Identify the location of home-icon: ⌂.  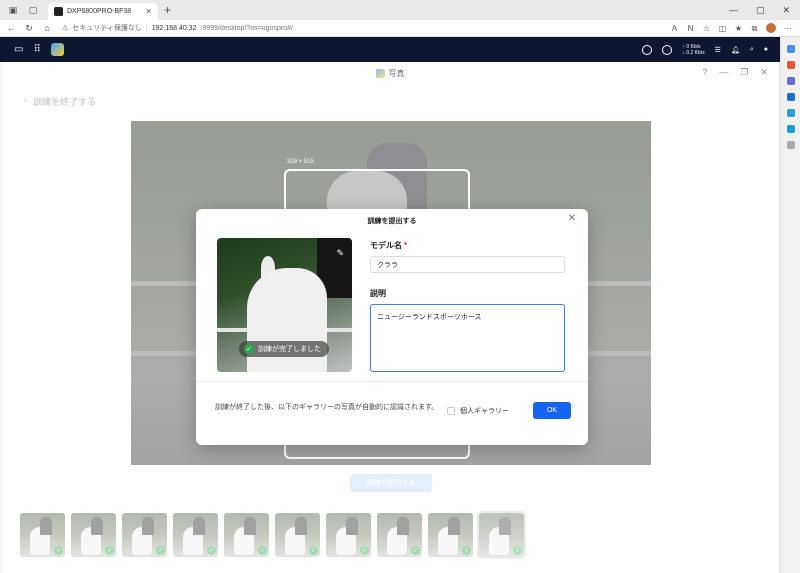
(47, 28).